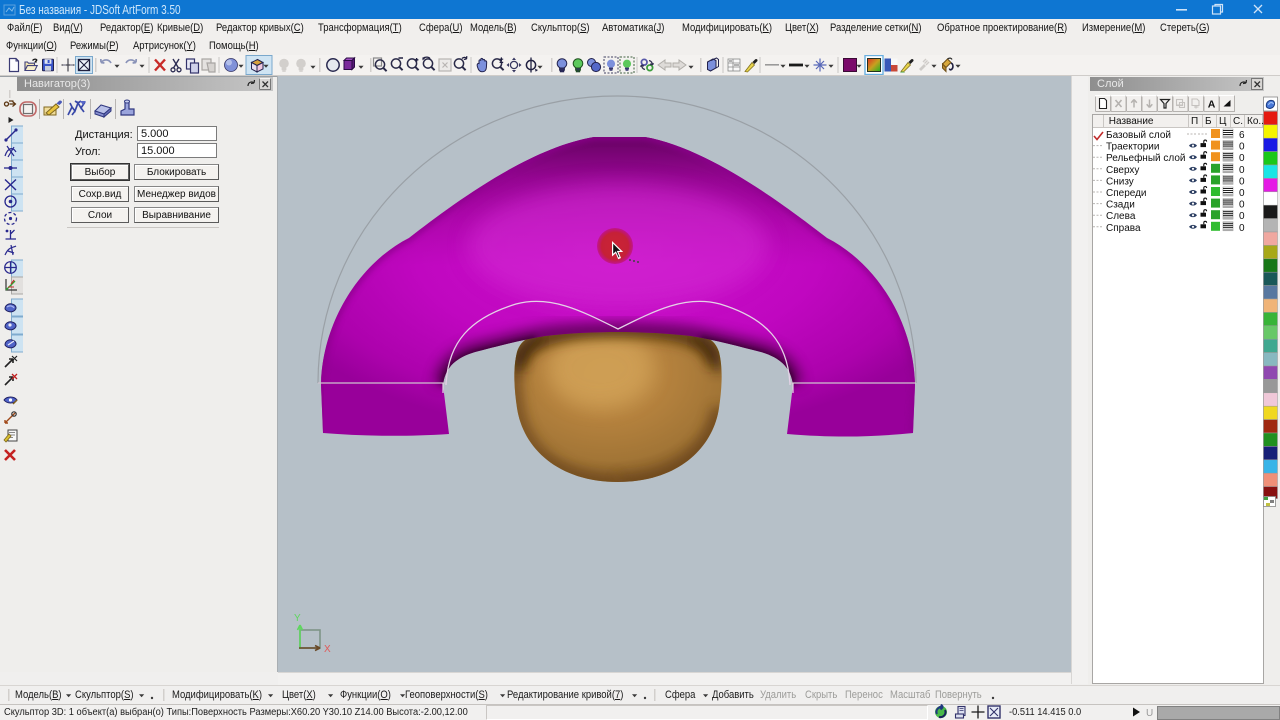  I want to click on svg-text: Базовый слой, so click(1138, 135).